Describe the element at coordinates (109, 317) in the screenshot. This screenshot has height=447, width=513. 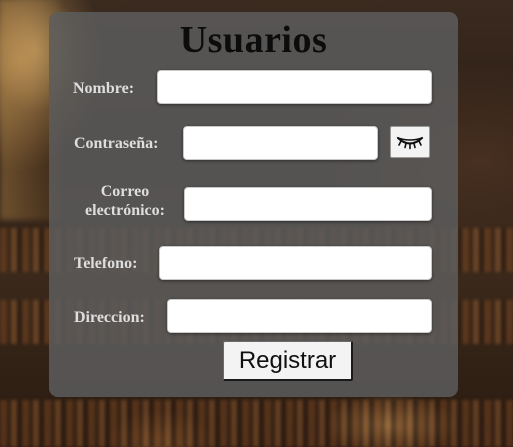
I see `address-label: Direccion:` at that location.